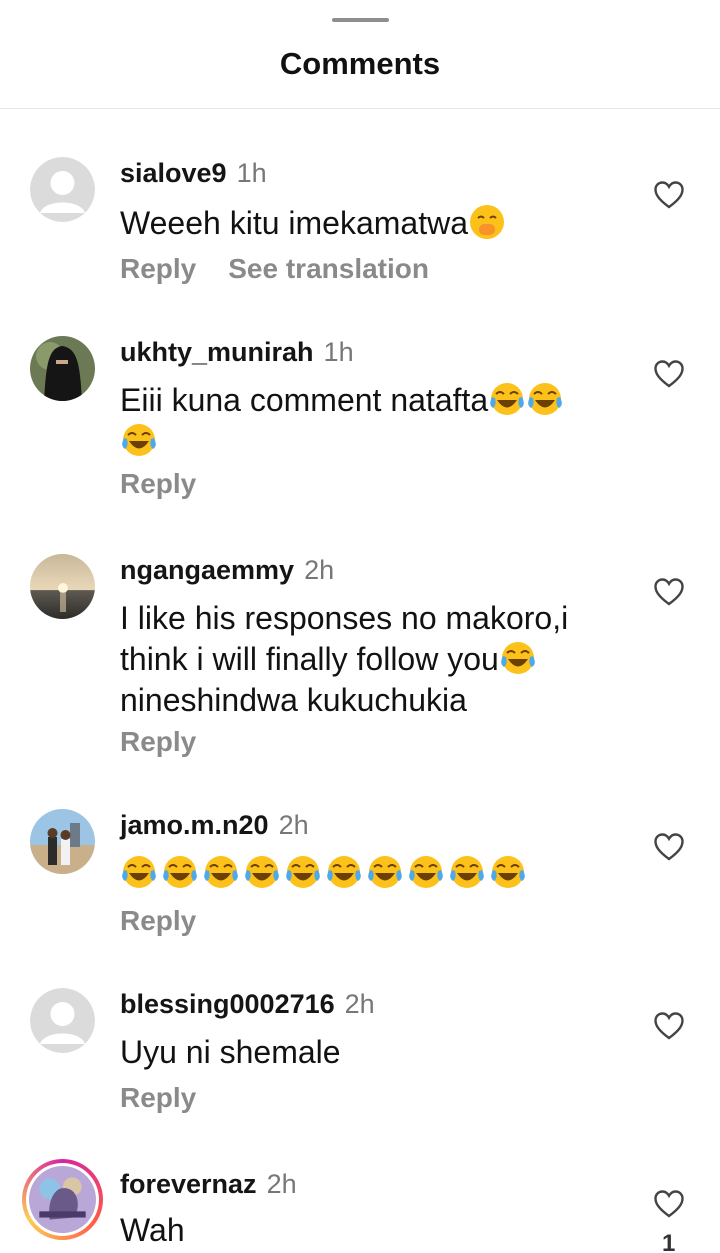 The width and height of the screenshot is (720, 1253). I want to click on username: ngangaemmy, so click(207, 570).